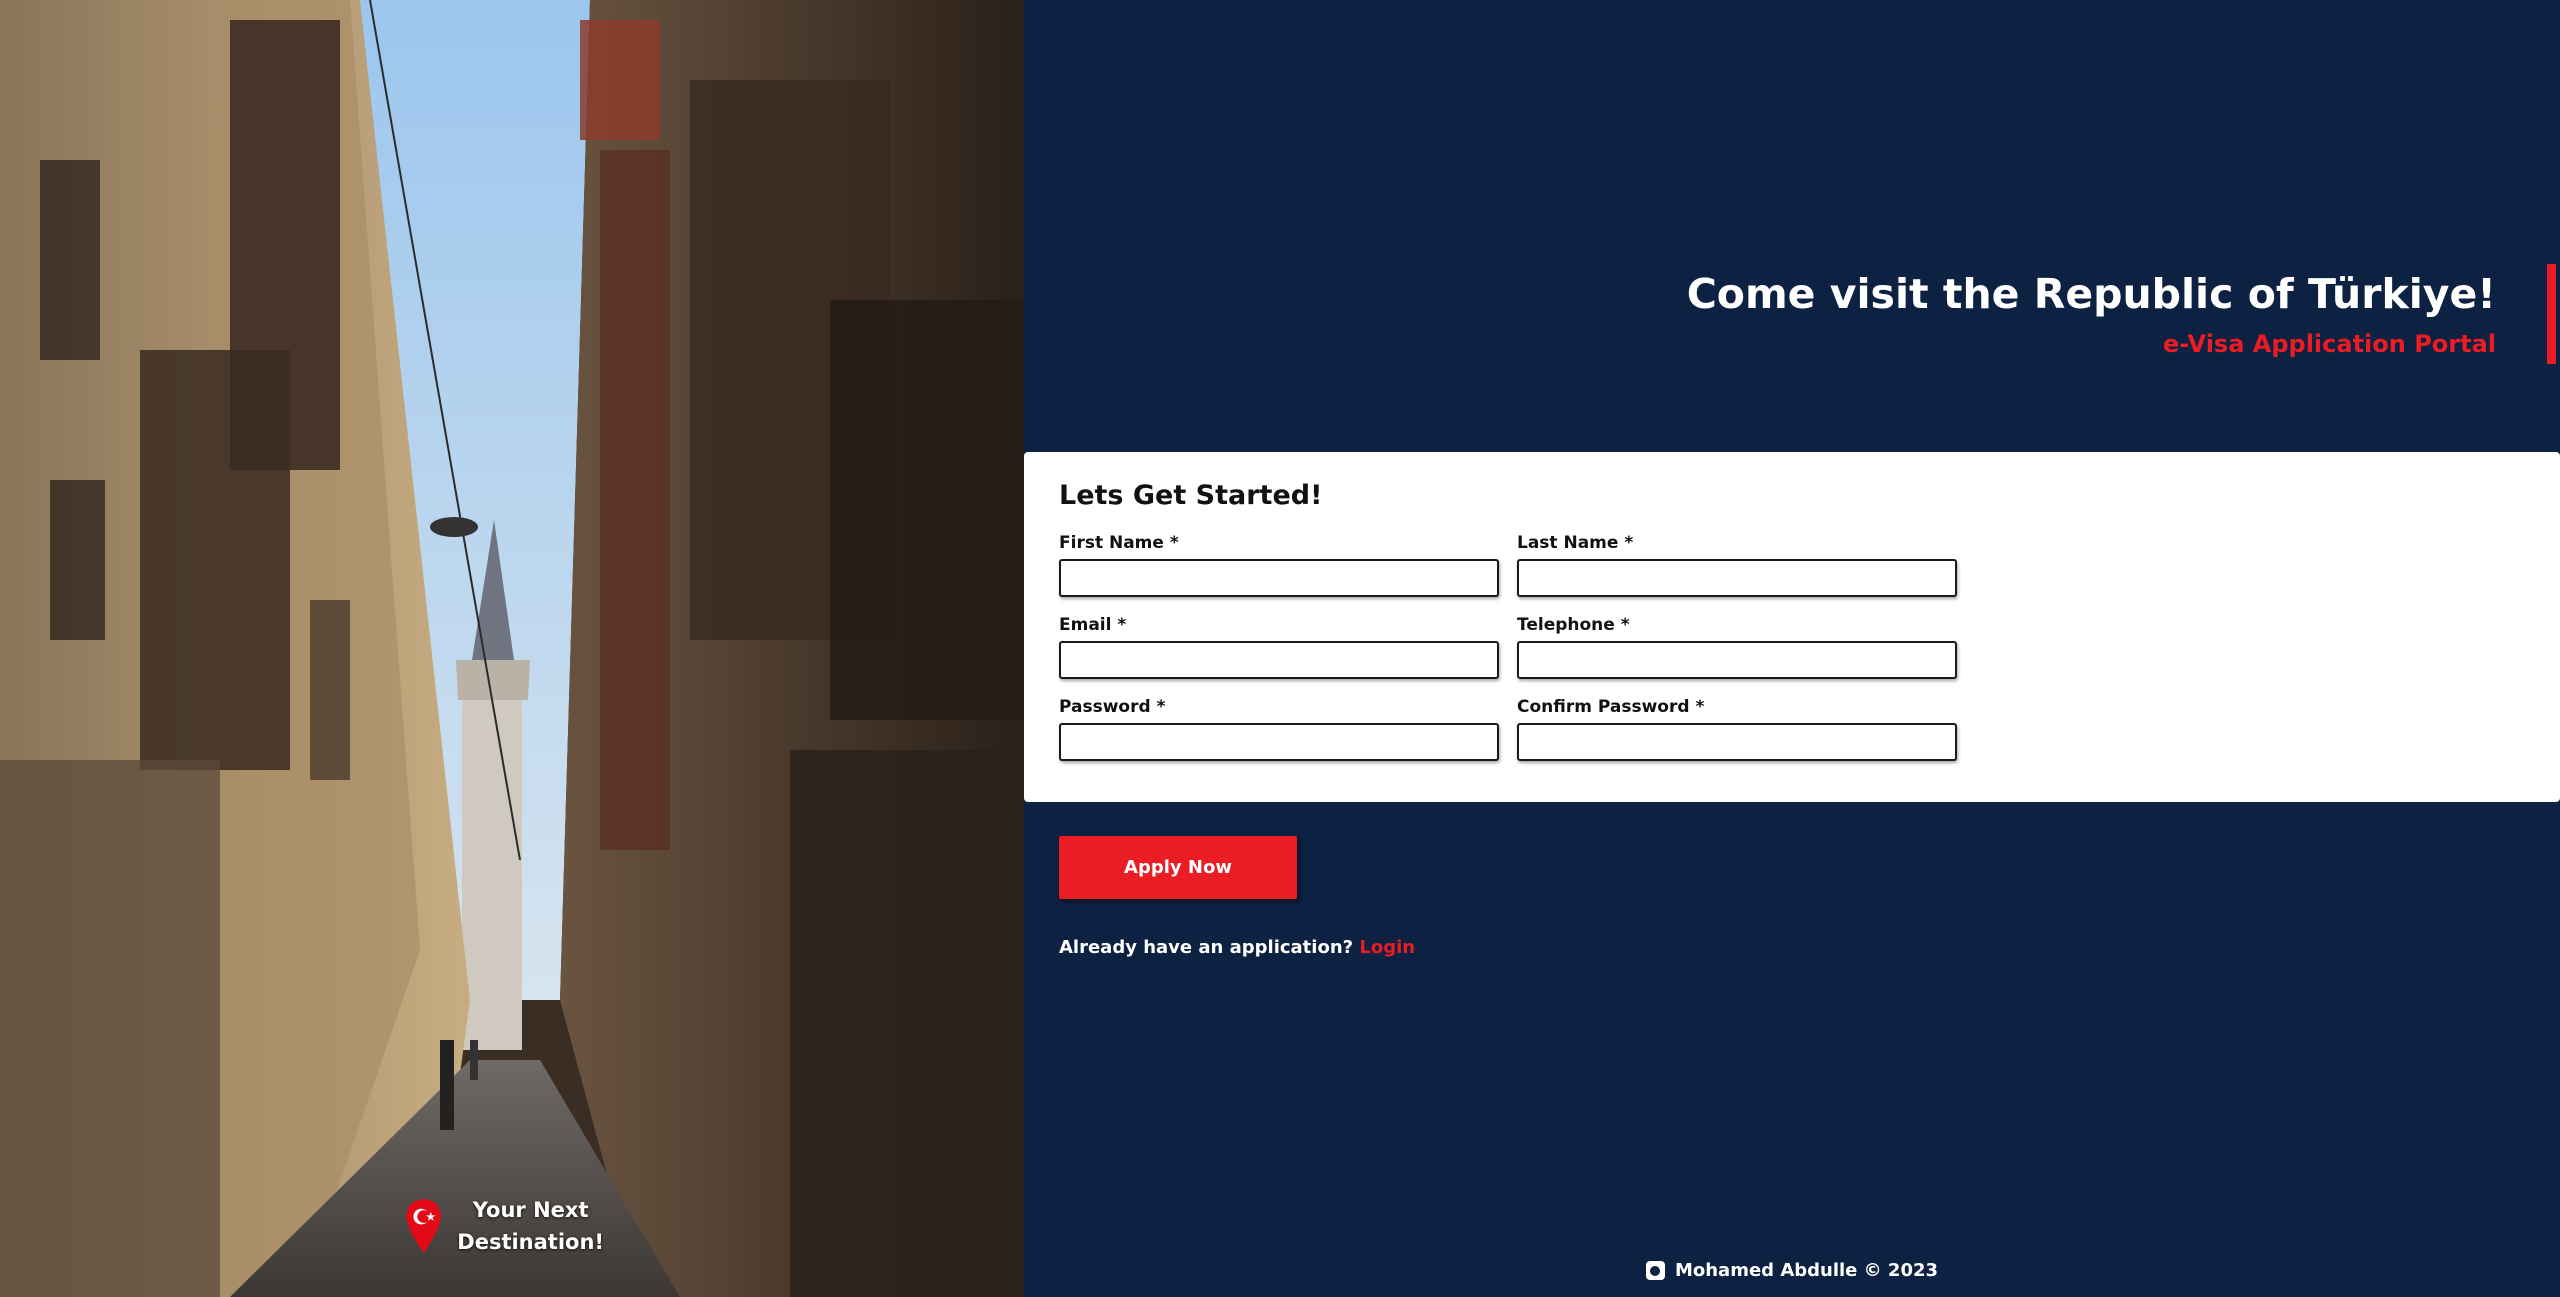 This screenshot has width=2560, height=1297. What do you see at coordinates (1206, 947) in the screenshot?
I see `login-prompt-text: Already have an application?` at bounding box center [1206, 947].